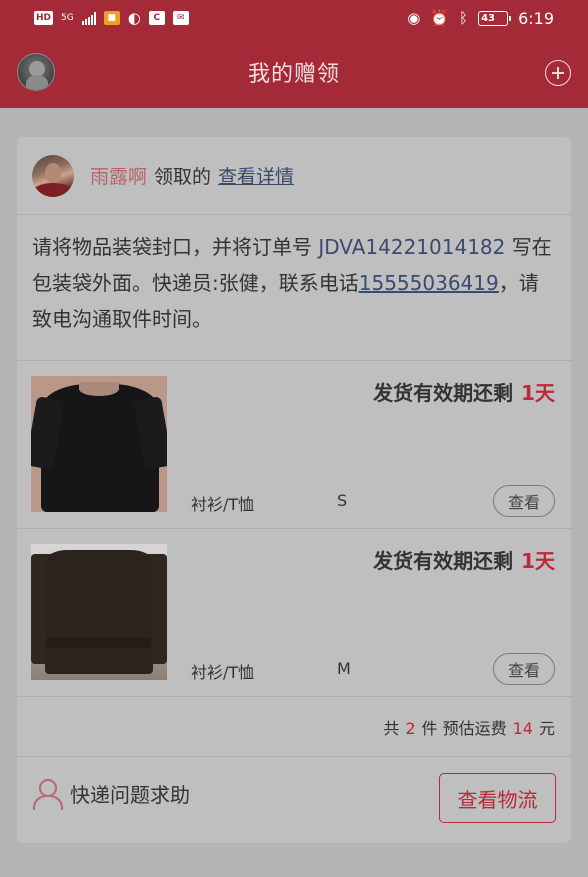 This screenshot has width=588, height=877. Describe the element at coordinates (440, 17) in the screenshot. I see `alarm-icon: ⏰` at that location.